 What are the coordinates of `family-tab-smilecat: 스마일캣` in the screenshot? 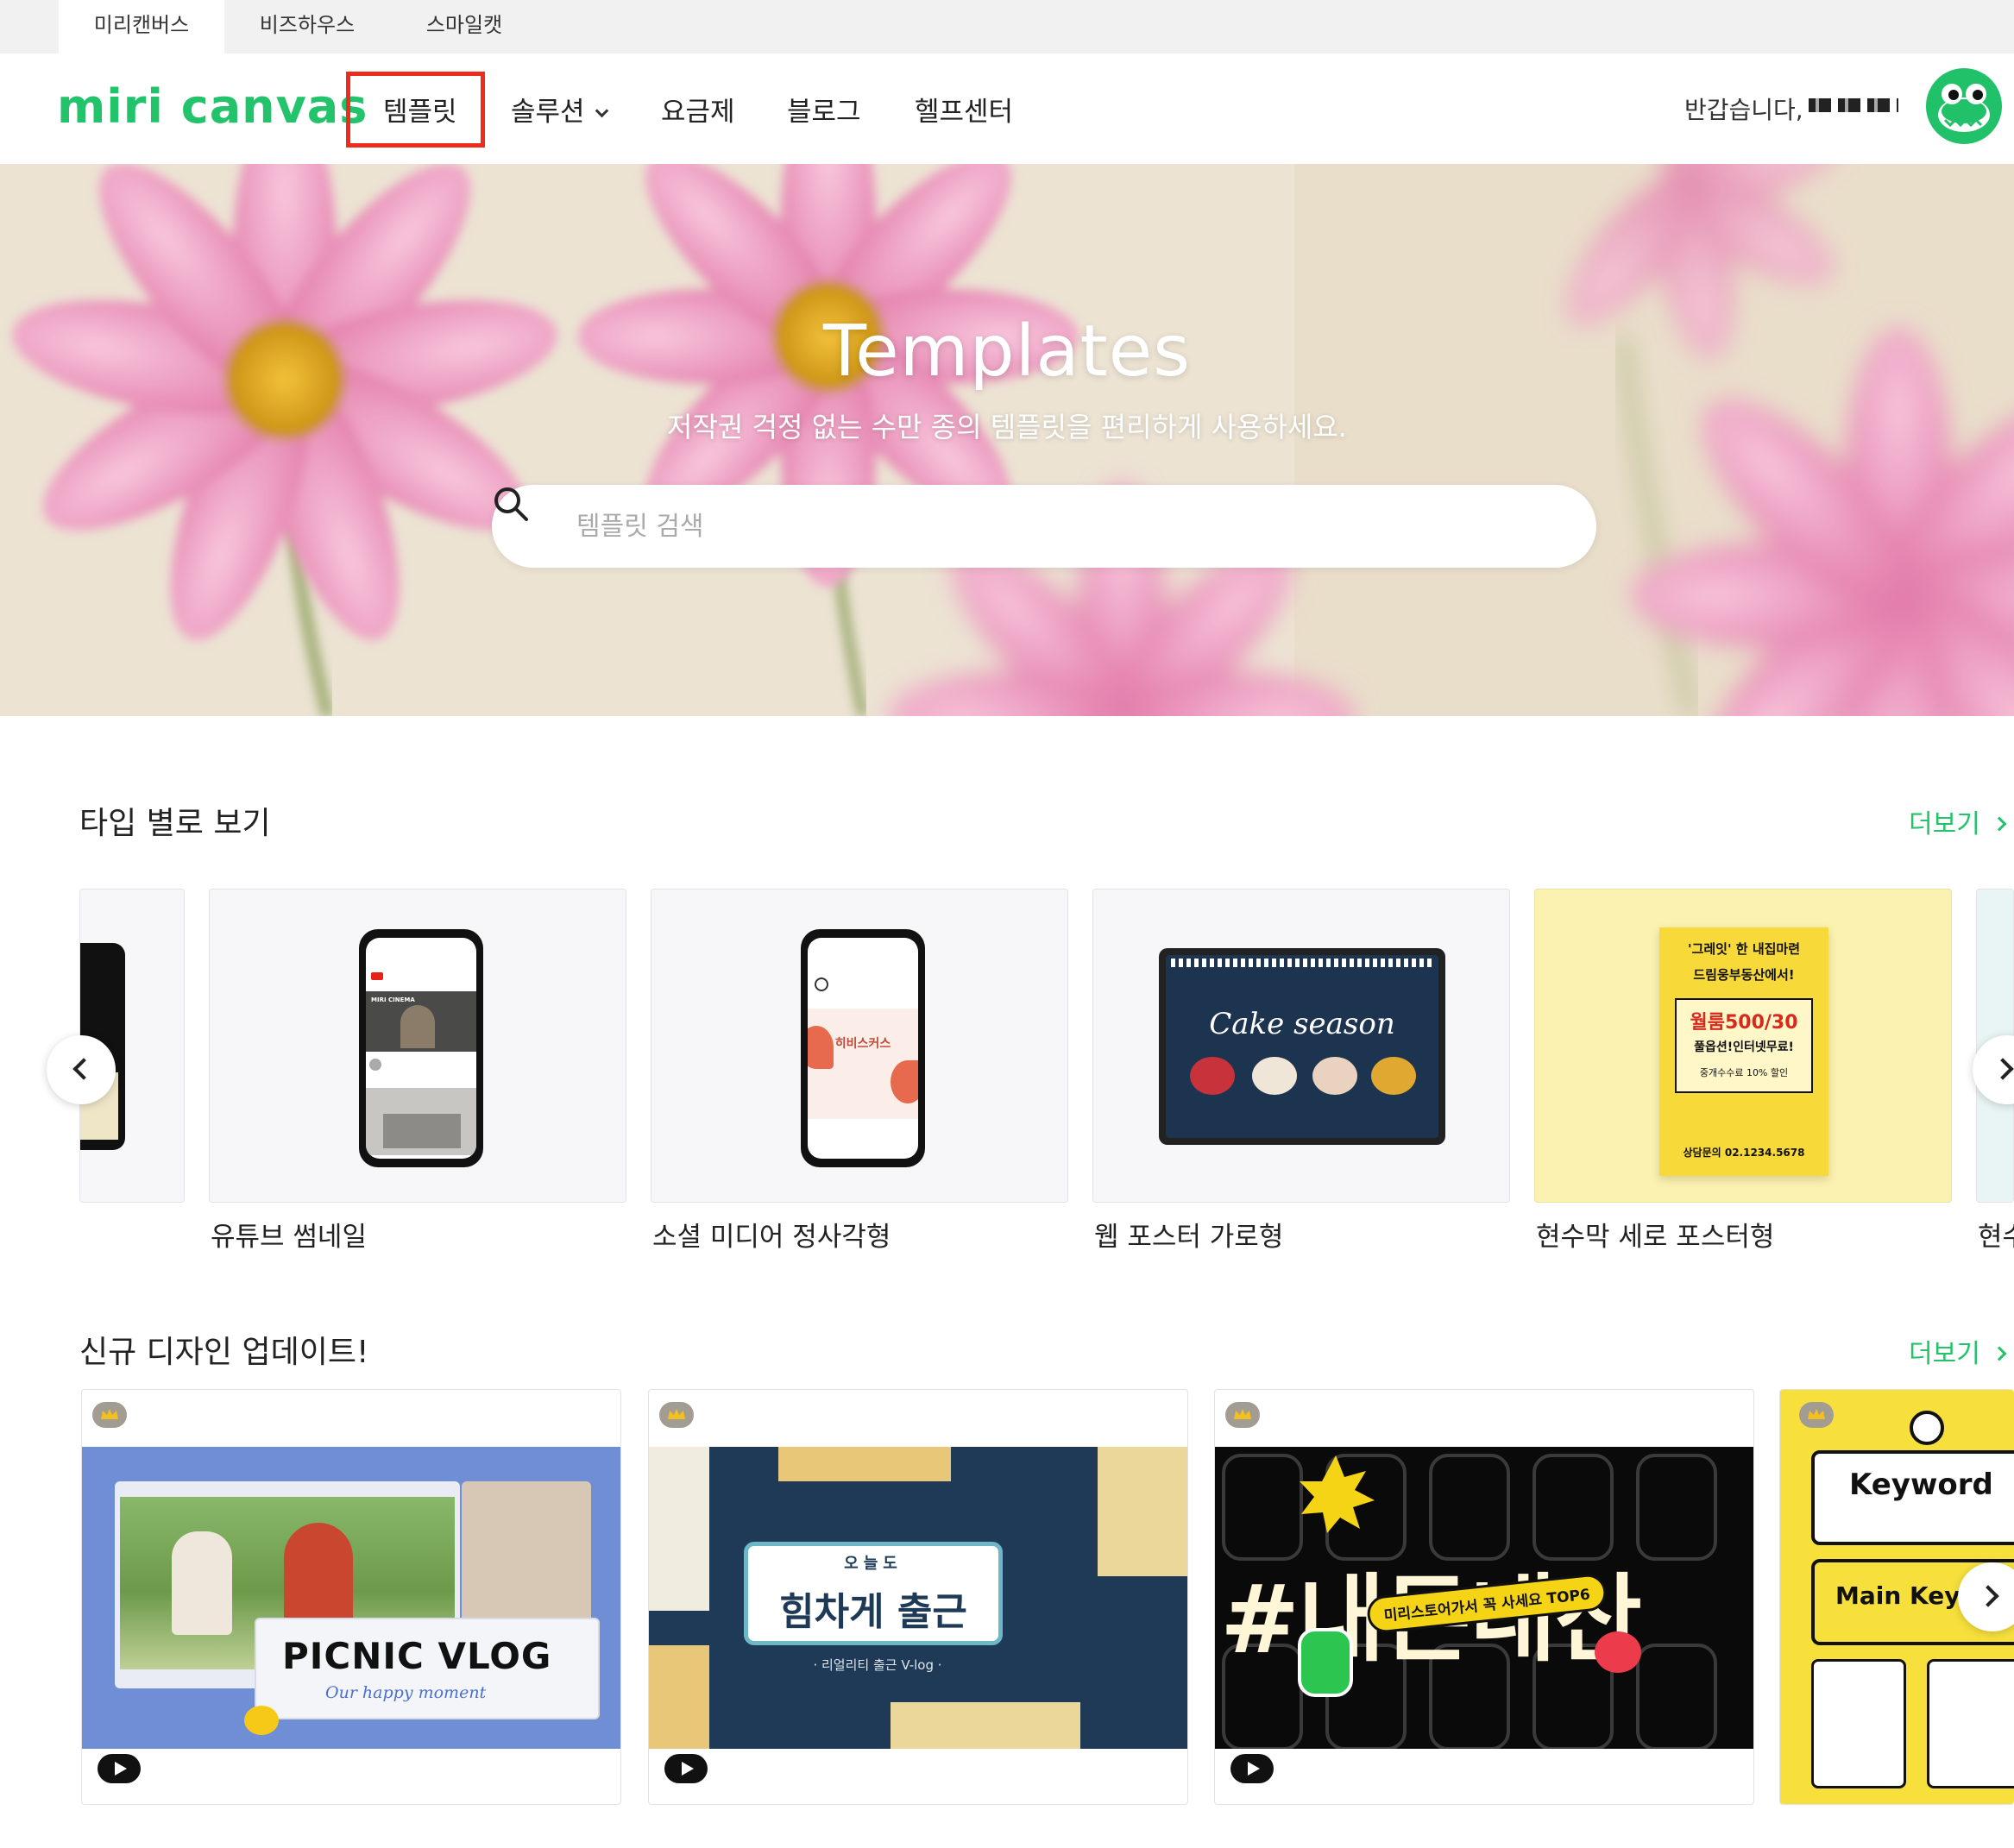 It's located at (464, 27).